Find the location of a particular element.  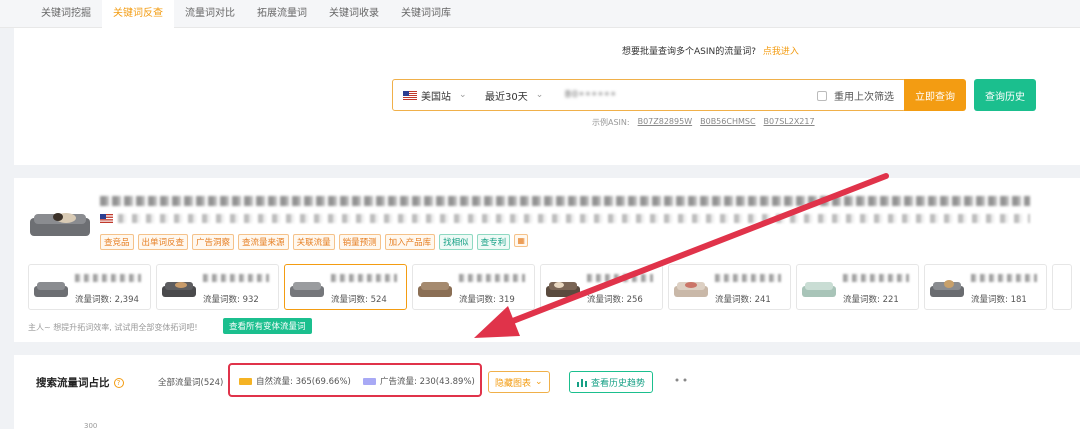

tag-related-traffic: 关联流量 is located at coordinates (313, 242).